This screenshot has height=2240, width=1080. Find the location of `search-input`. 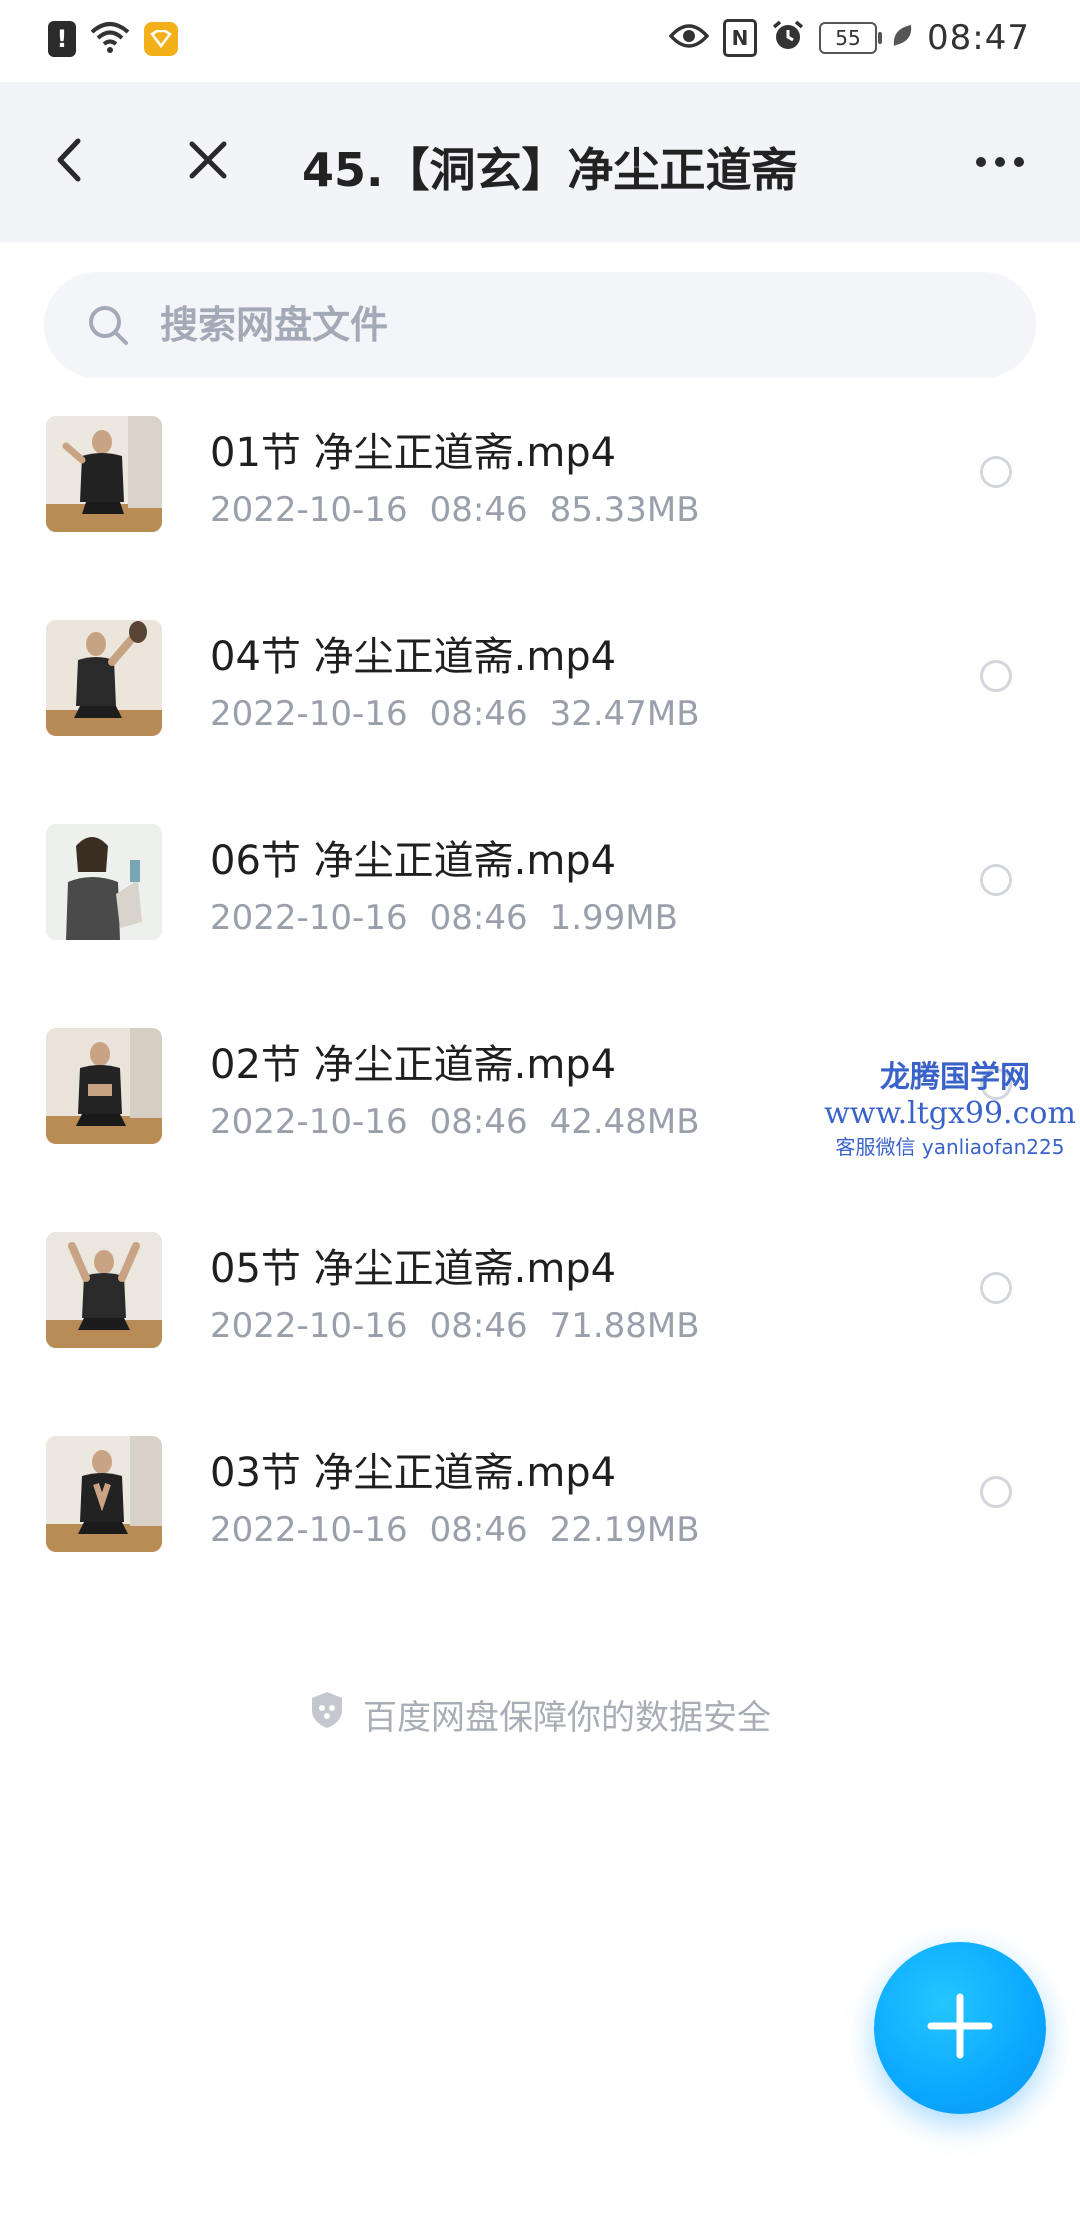

search-input is located at coordinates (560, 325).